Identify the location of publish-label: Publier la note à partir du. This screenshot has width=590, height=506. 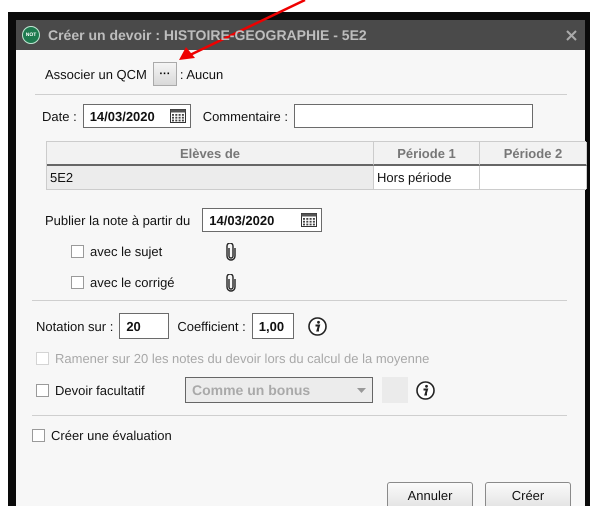
(117, 220).